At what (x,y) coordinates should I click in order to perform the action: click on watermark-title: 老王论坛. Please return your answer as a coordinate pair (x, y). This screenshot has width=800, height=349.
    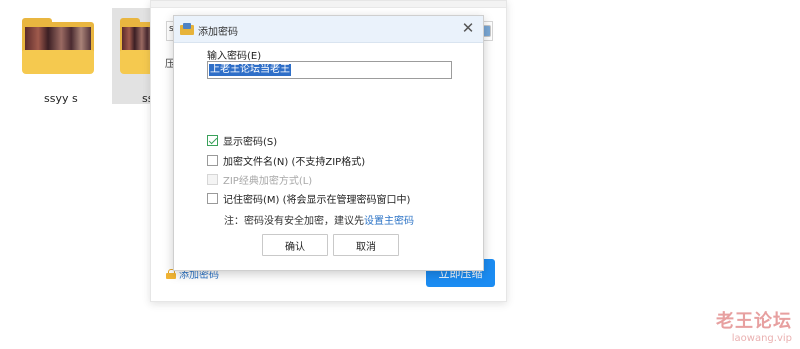
    Looking at the image, I should click on (754, 321).